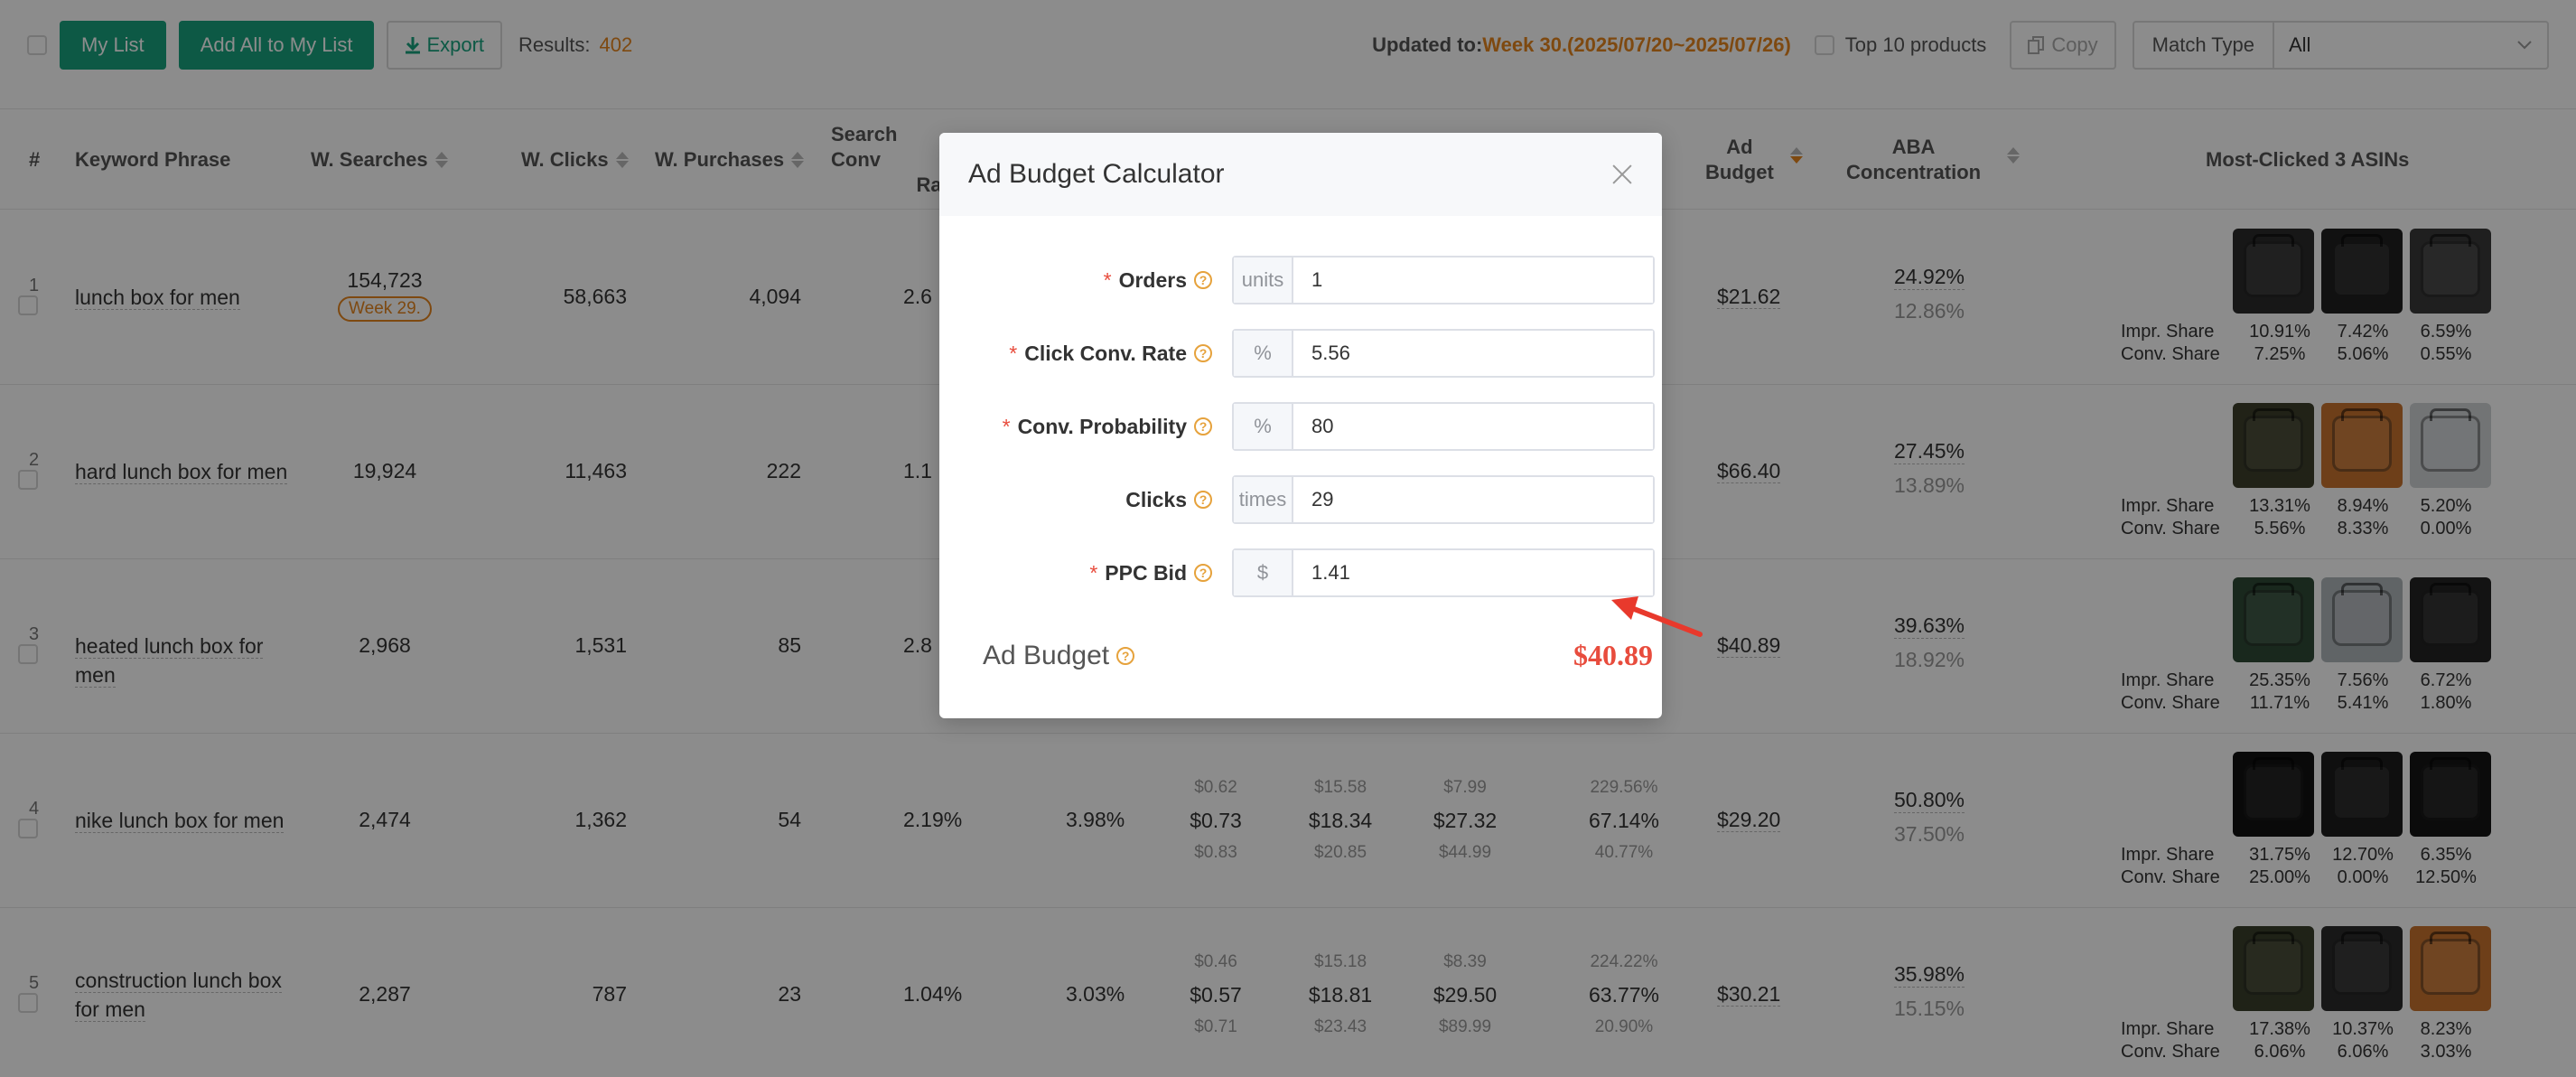 The image size is (2576, 1077). I want to click on click-conv-rate-row: * Click Conv. Rate? %, so click(1300, 354).